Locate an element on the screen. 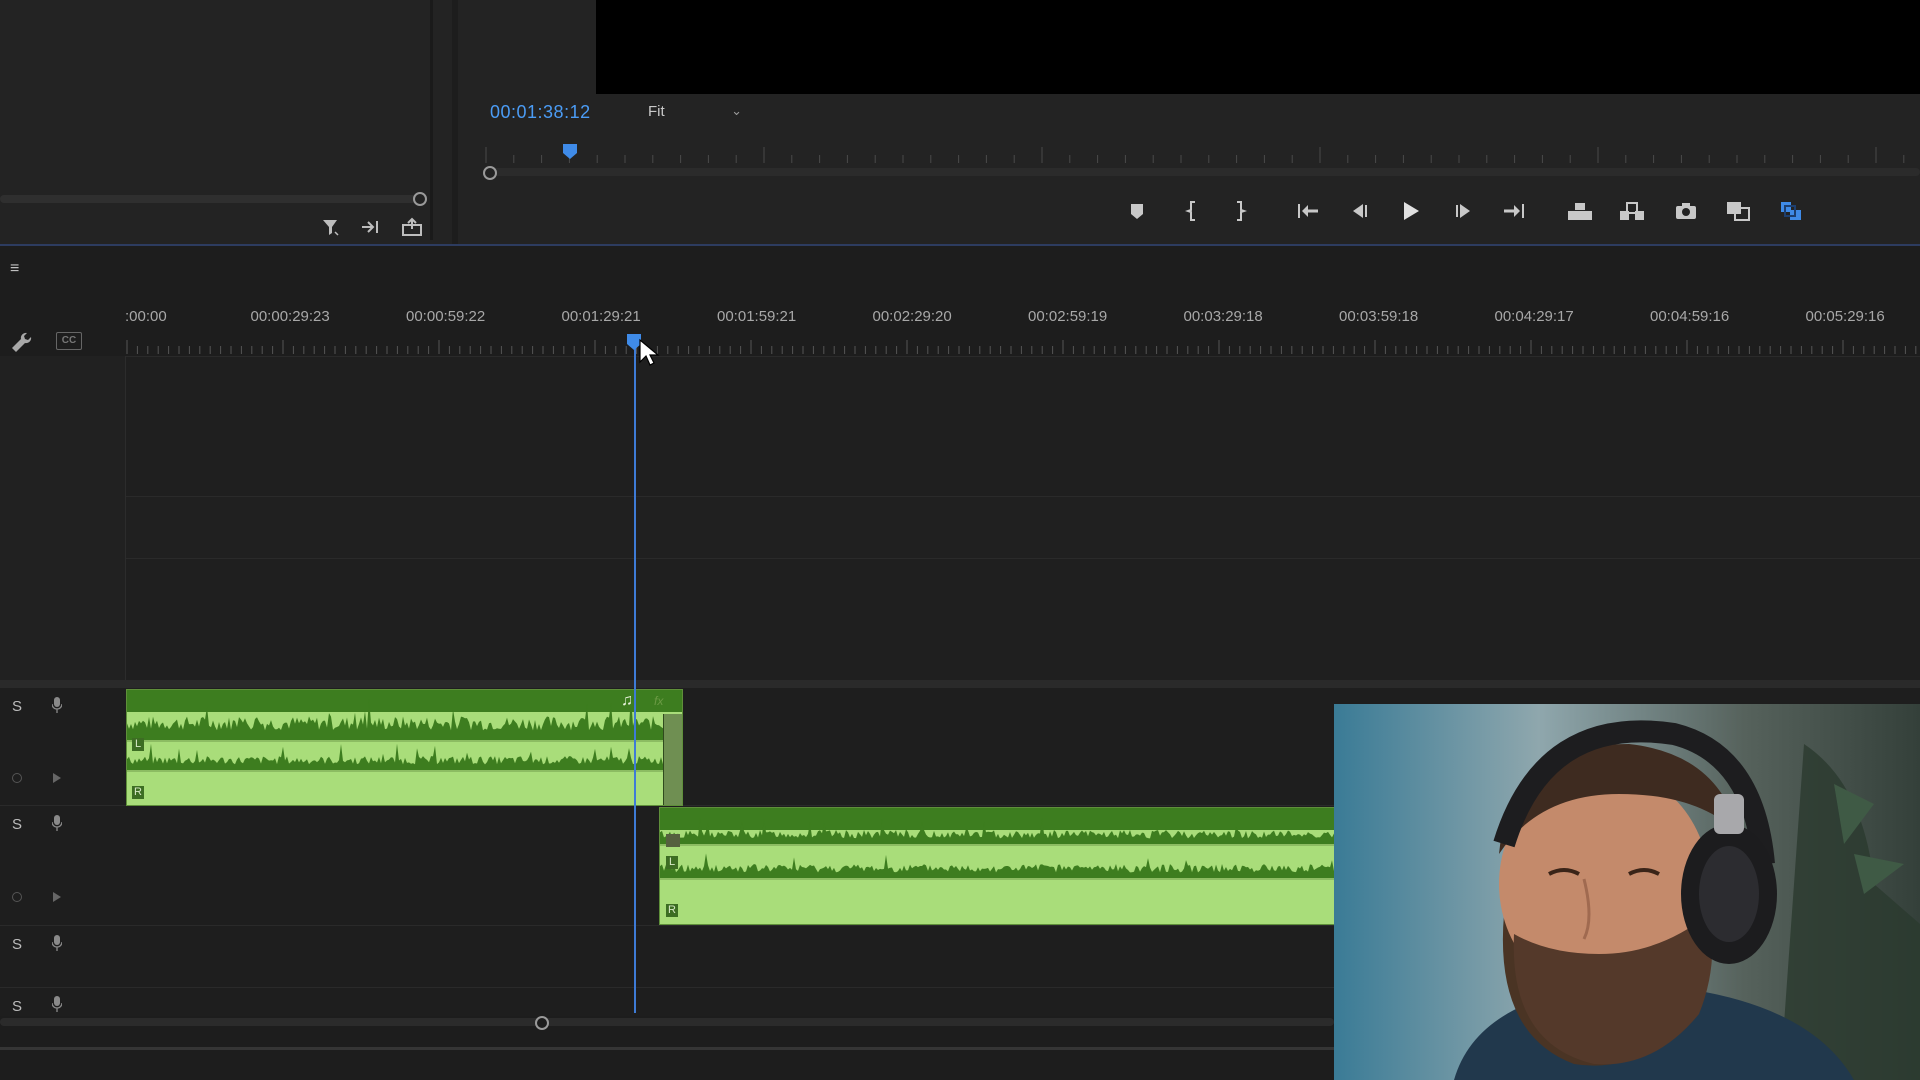 The width and height of the screenshot is (1920, 1080). presenter-video is located at coordinates (1627, 892).